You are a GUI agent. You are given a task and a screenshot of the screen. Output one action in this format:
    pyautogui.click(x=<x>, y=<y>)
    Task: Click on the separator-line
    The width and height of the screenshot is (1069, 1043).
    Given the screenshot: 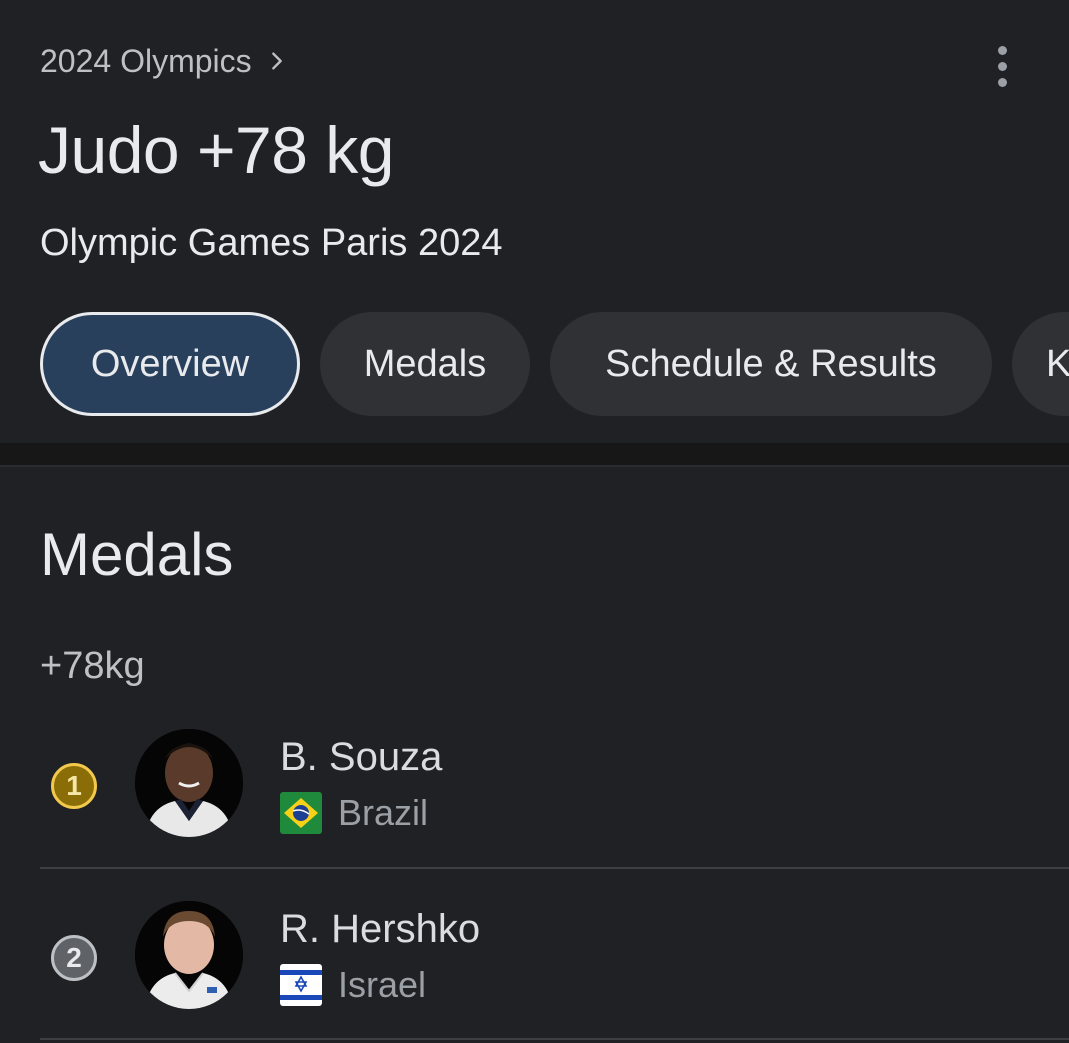 What is the action you would take?
    pyautogui.click(x=534, y=466)
    